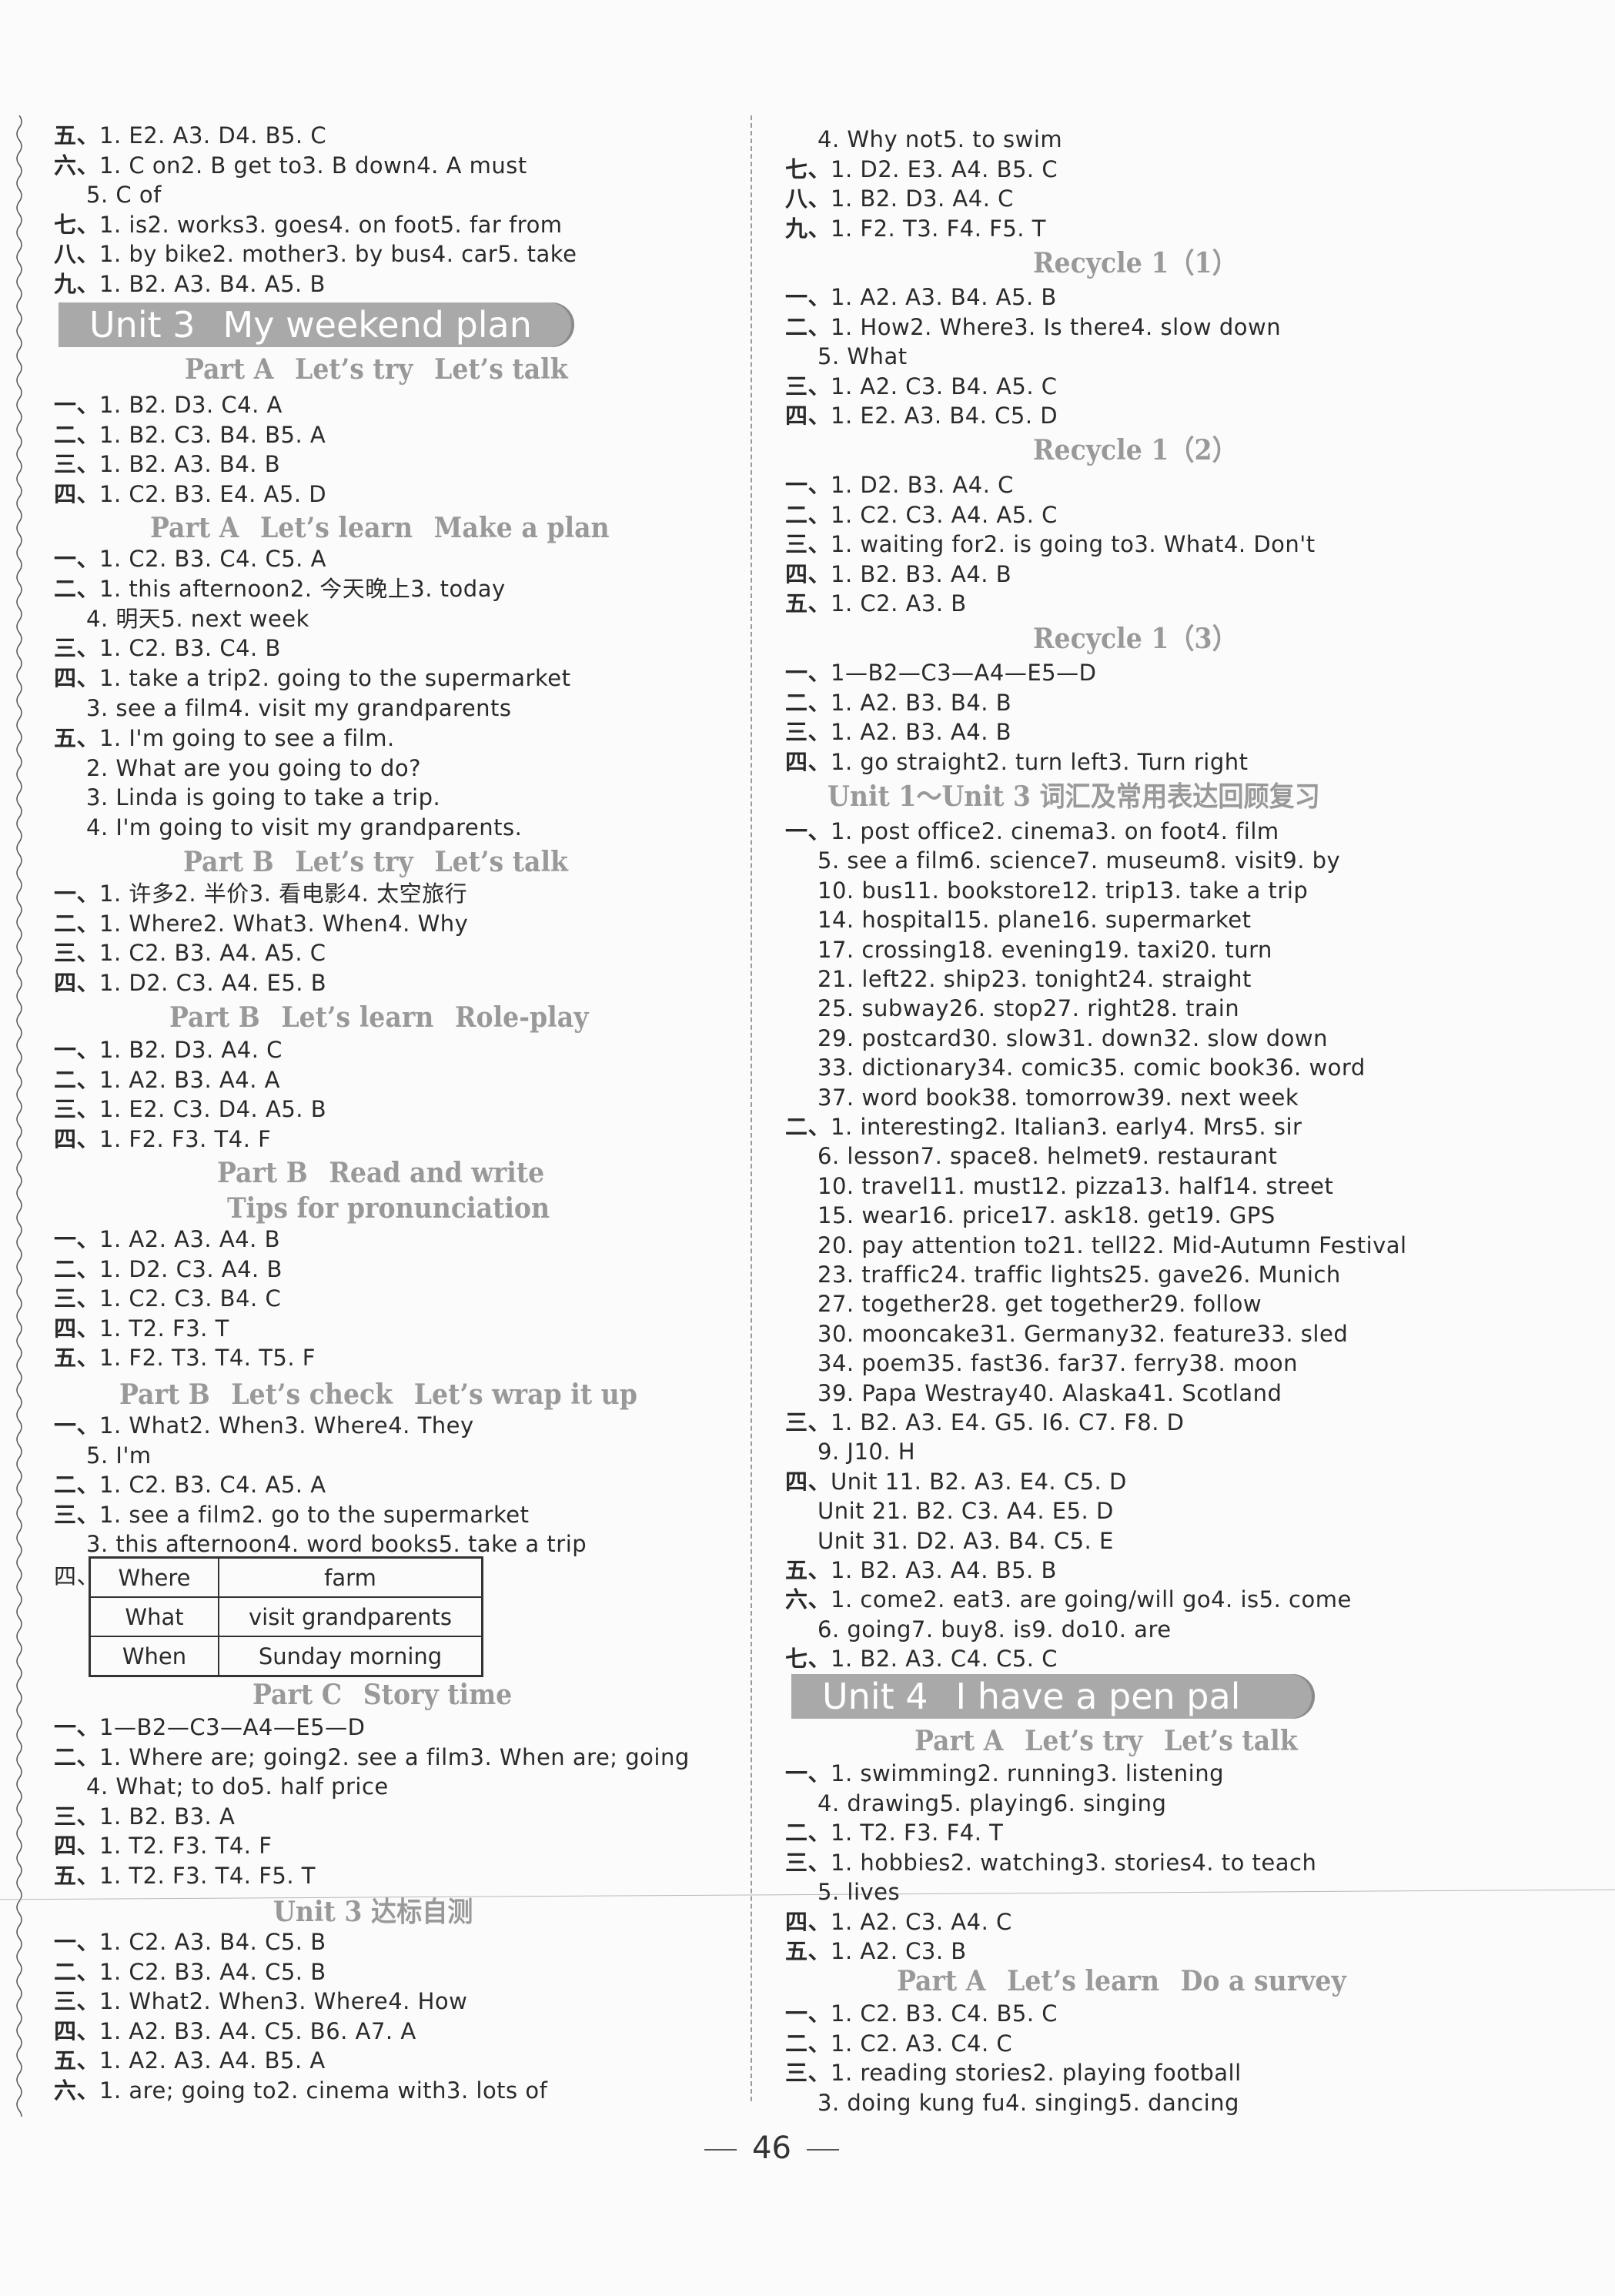 The height and width of the screenshot is (2296, 1615). Describe the element at coordinates (1030, 1422) in the screenshot. I see `answer-item: 5. I` at that location.